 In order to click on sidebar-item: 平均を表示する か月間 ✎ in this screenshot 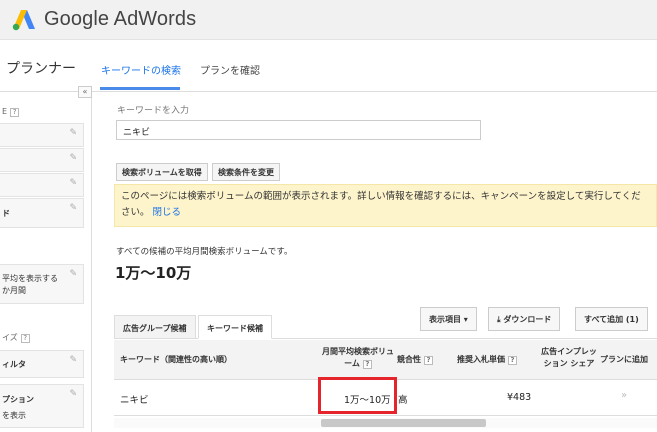, I will do `click(42, 284)`.